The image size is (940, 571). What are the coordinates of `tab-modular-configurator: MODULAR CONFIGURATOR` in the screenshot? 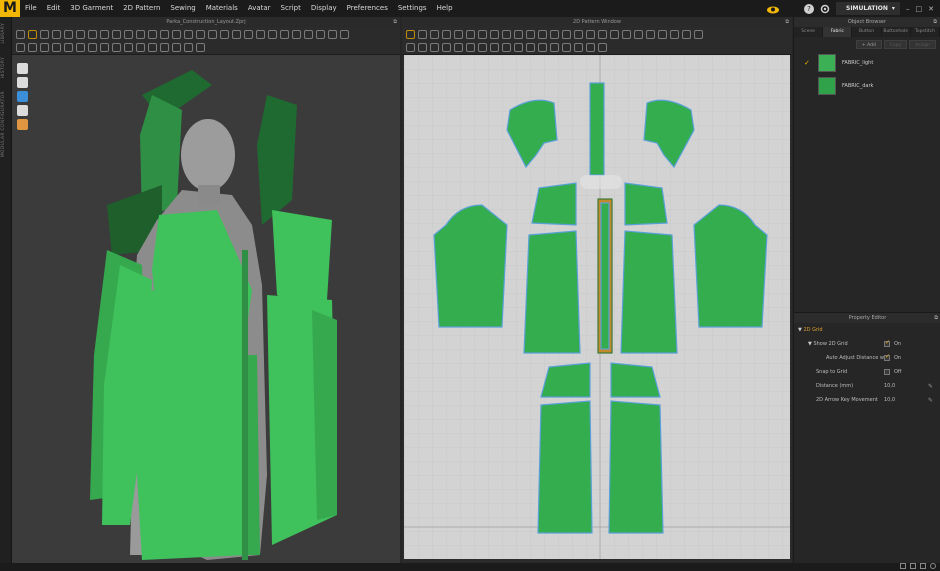 It's located at (3, 124).